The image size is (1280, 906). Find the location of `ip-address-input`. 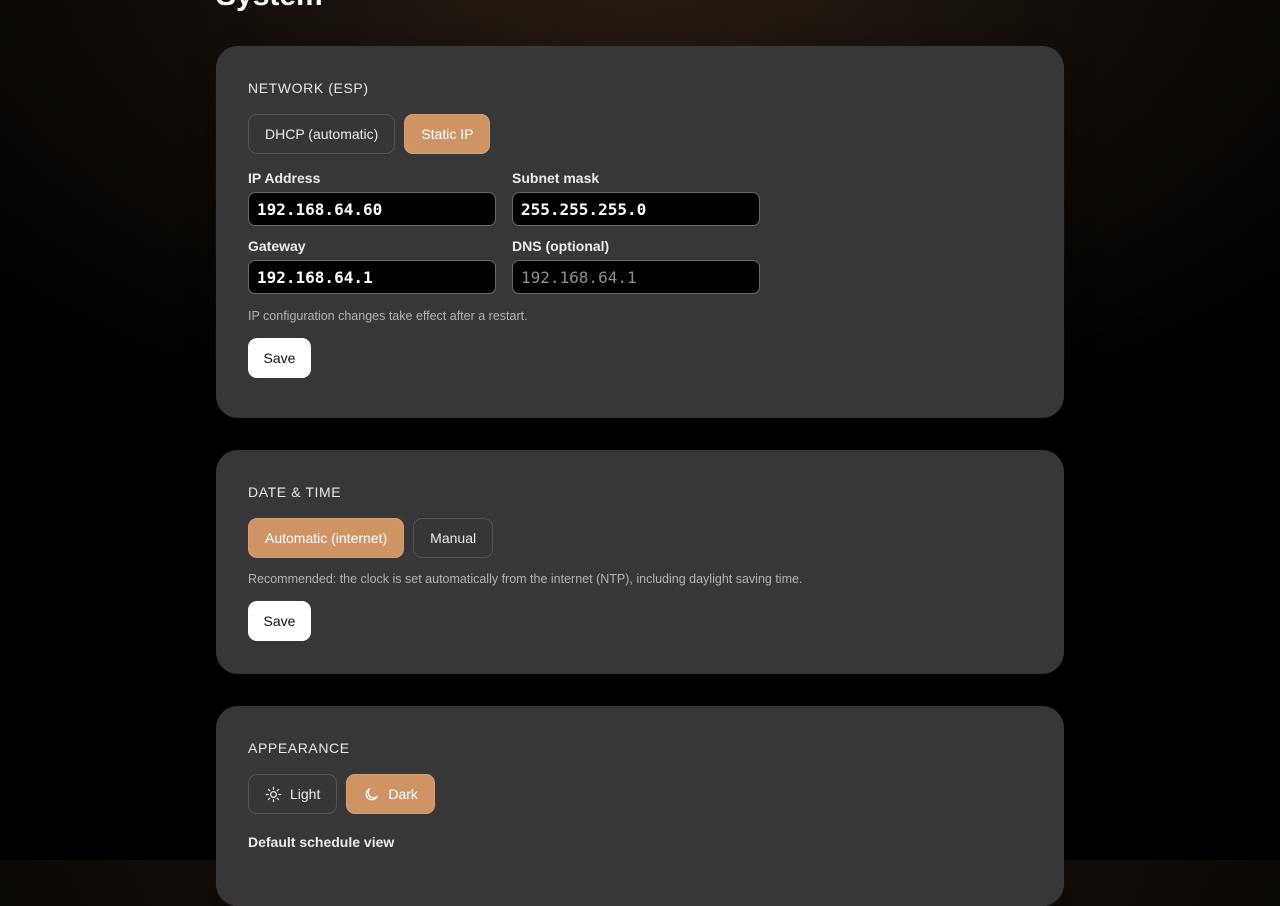

ip-address-input is located at coordinates (372, 209).